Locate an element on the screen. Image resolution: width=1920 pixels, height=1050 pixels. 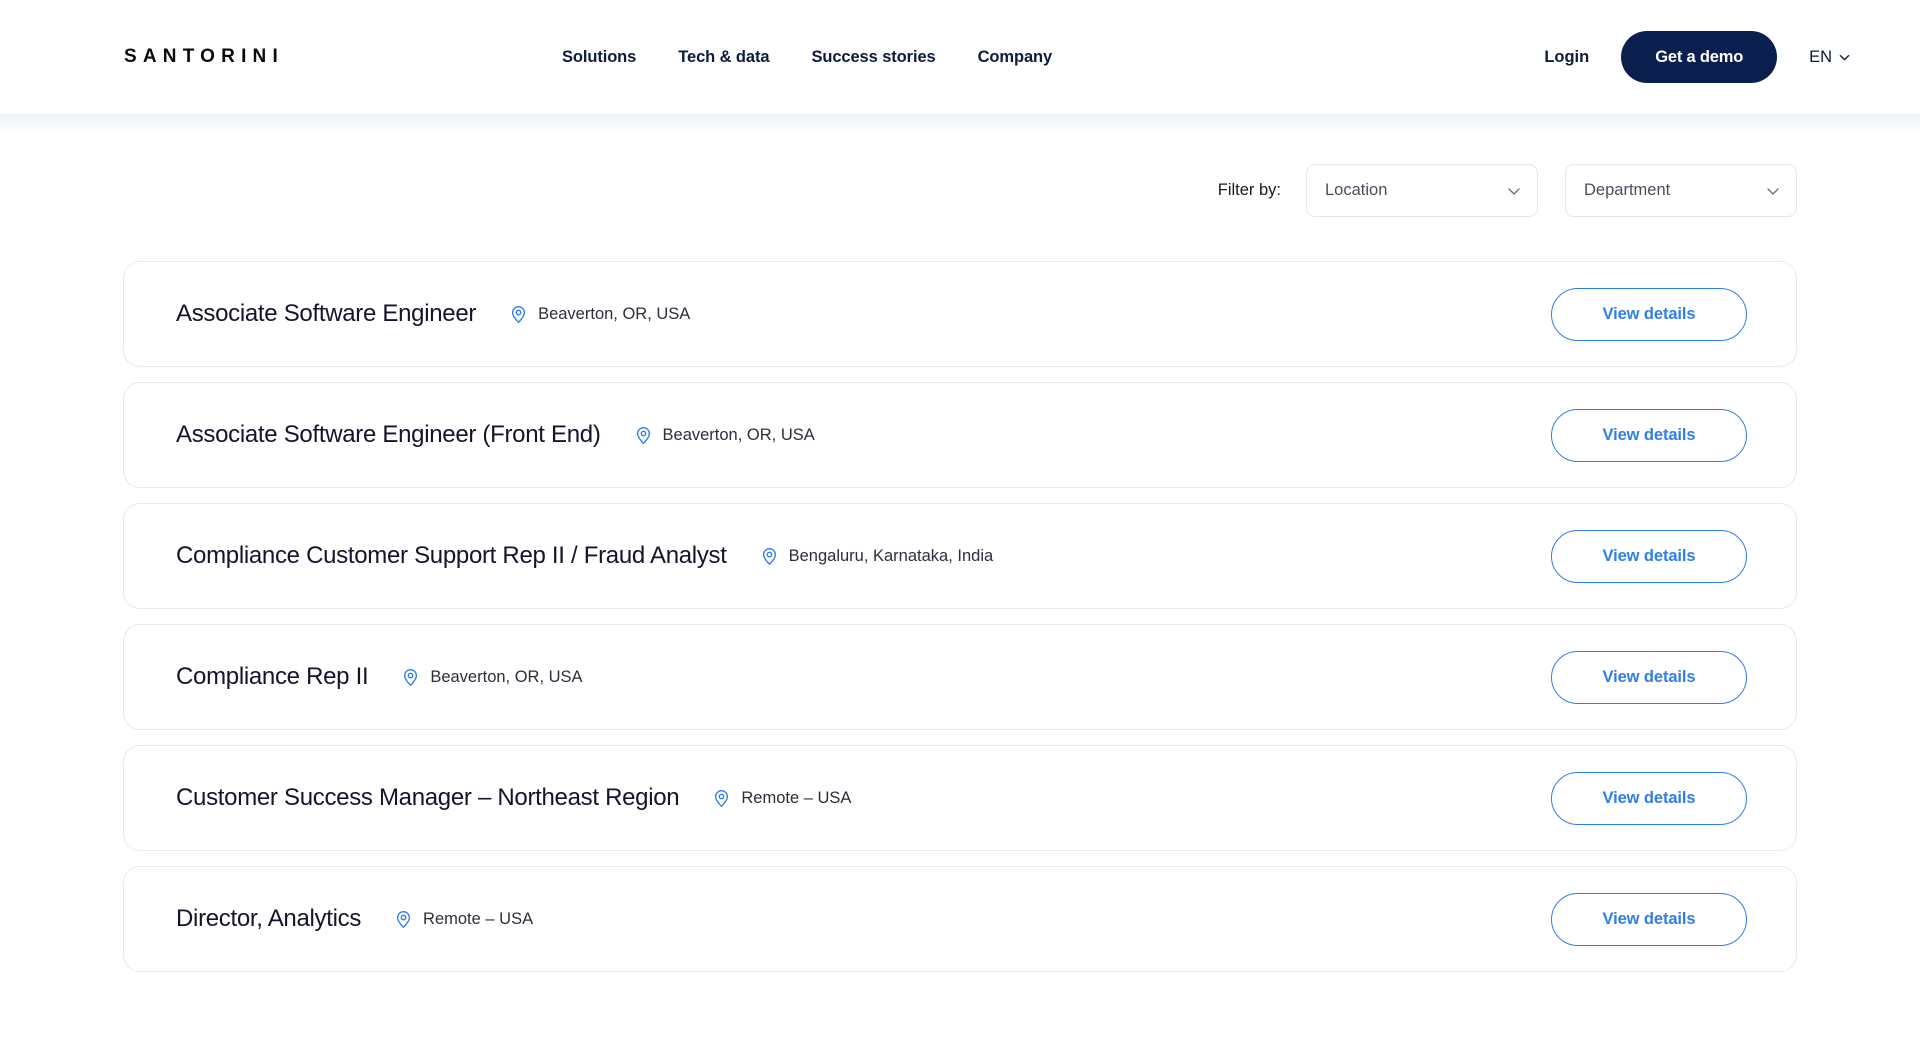
language-label: EN is located at coordinates (1820, 56).